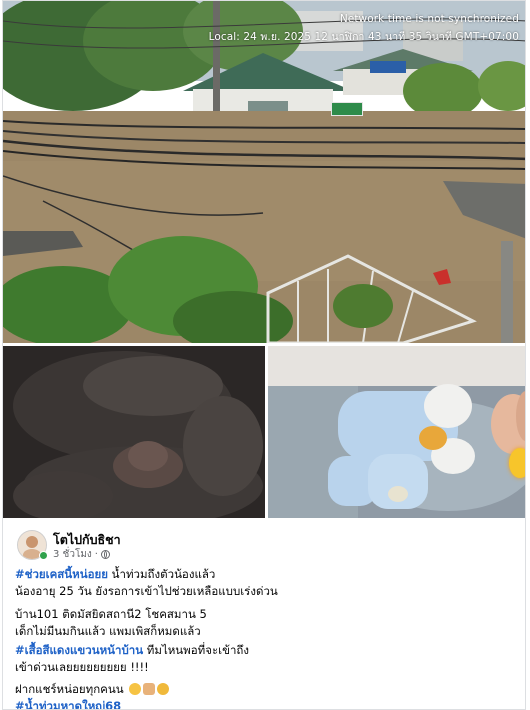 This screenshot has width=530, height=710. I want to click on crying-face-emoji, so click(163, 689).